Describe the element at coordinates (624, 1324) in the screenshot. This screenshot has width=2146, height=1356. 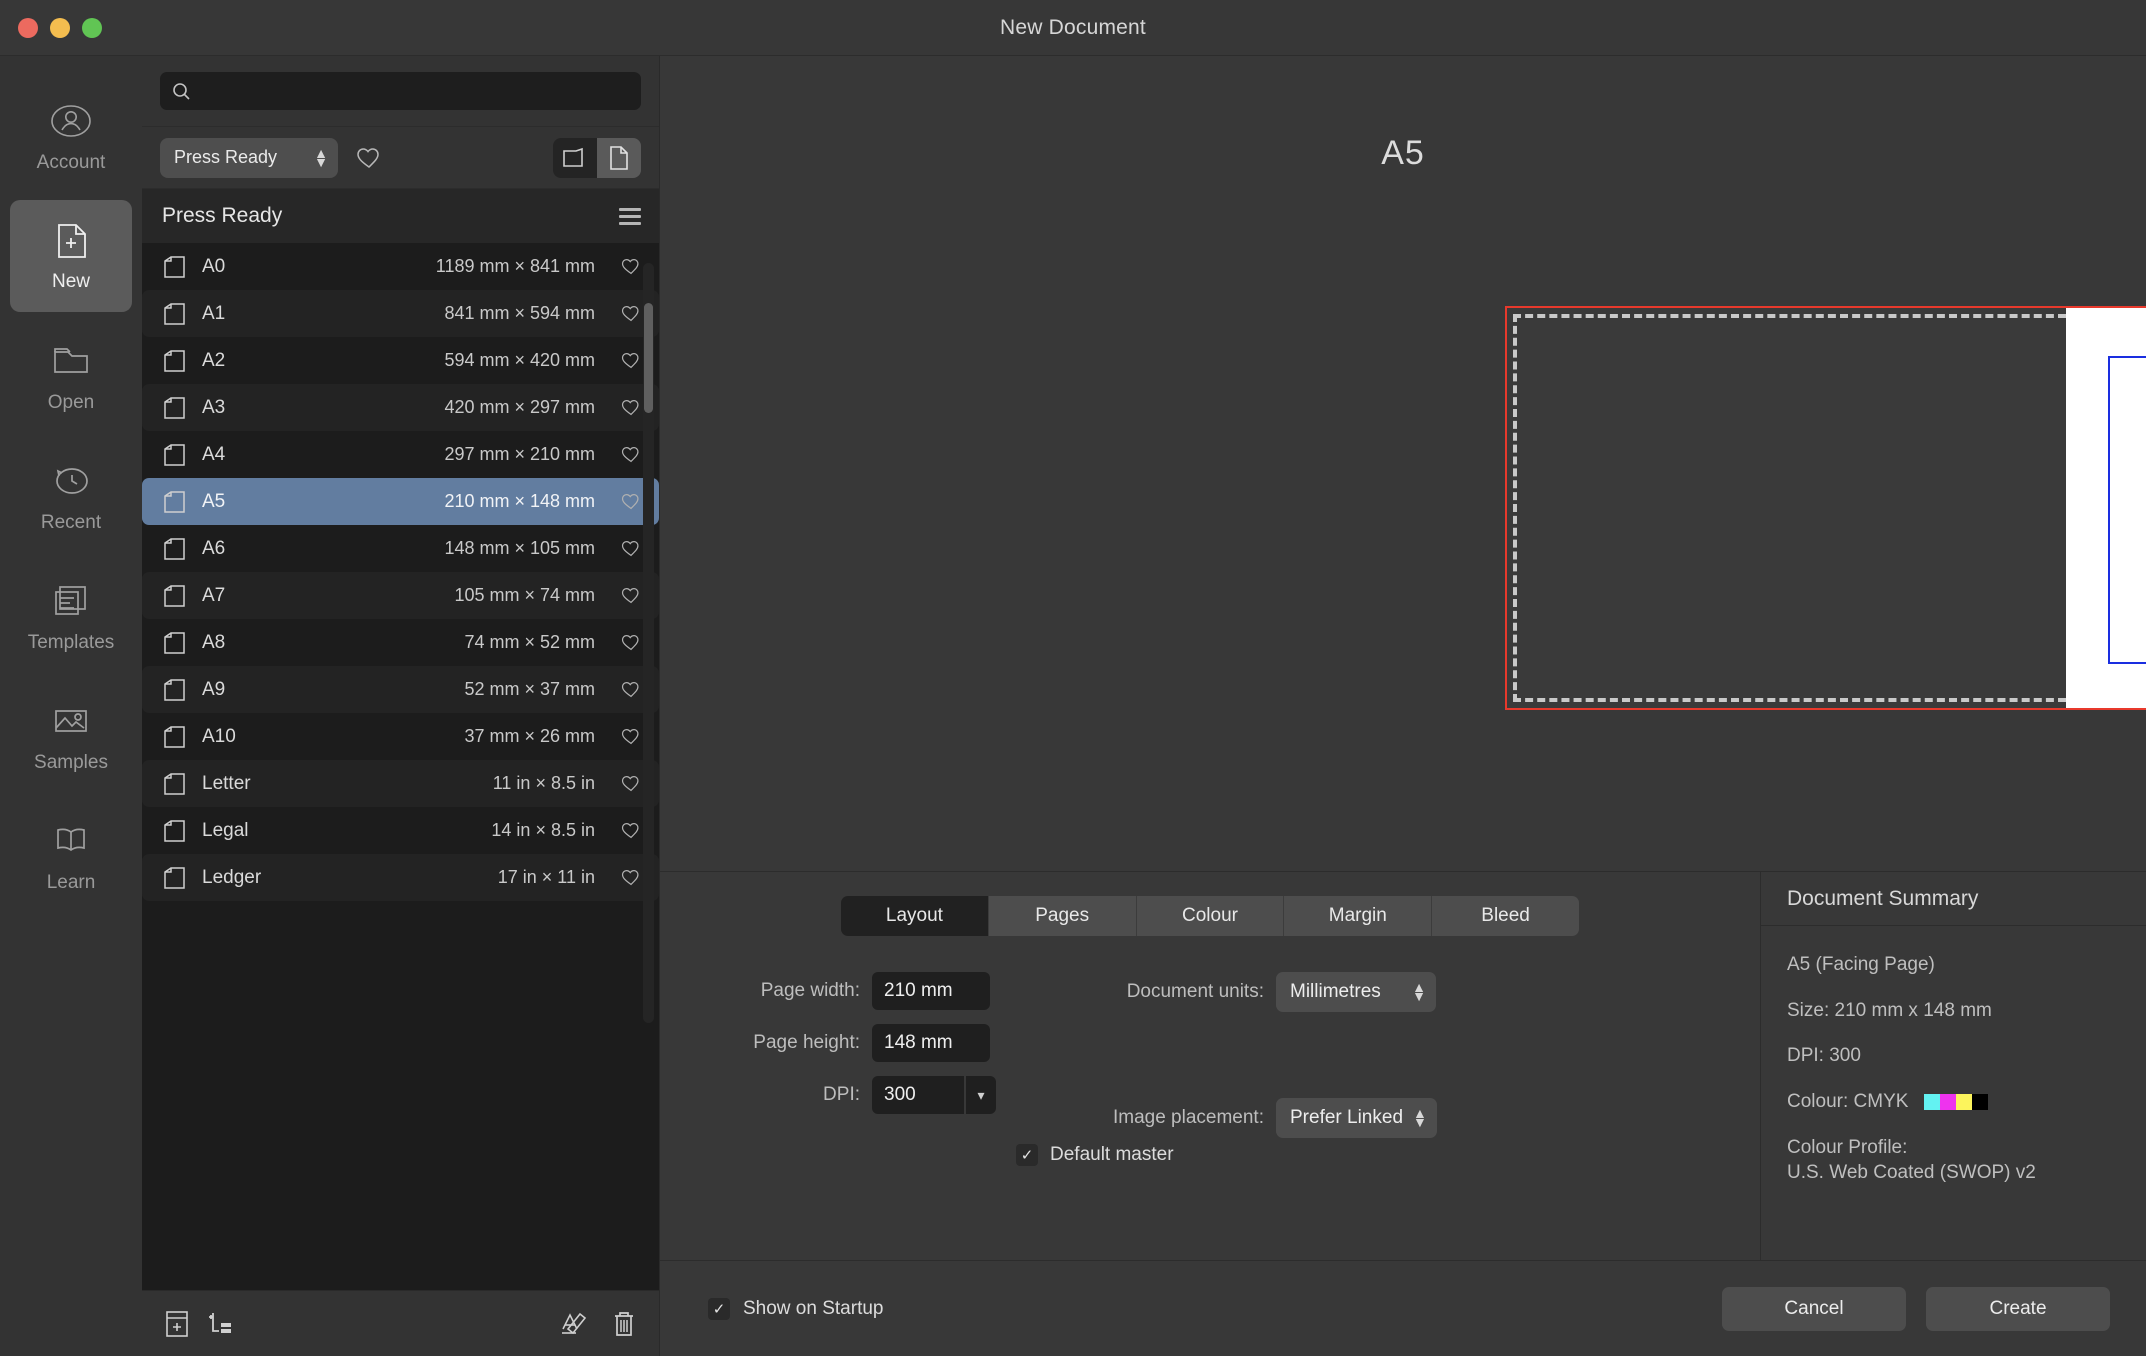
I see `delete-icon` at that location.